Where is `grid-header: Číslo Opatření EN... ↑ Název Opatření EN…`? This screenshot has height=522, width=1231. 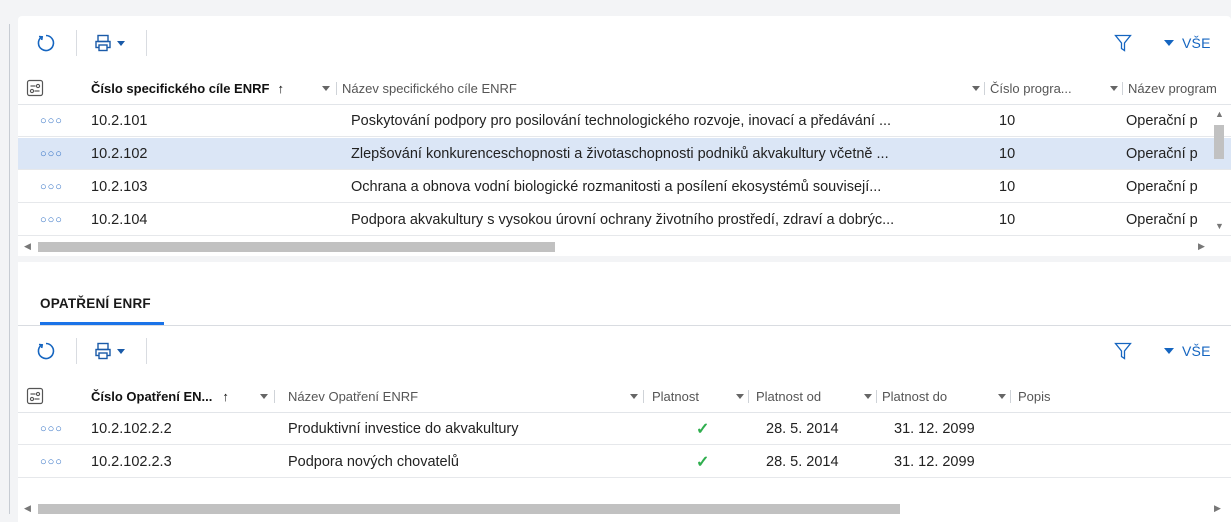 grid-header: Číslo Opatření EN... ↑ Název Opatření EN… is located at coordinates (624, 396).